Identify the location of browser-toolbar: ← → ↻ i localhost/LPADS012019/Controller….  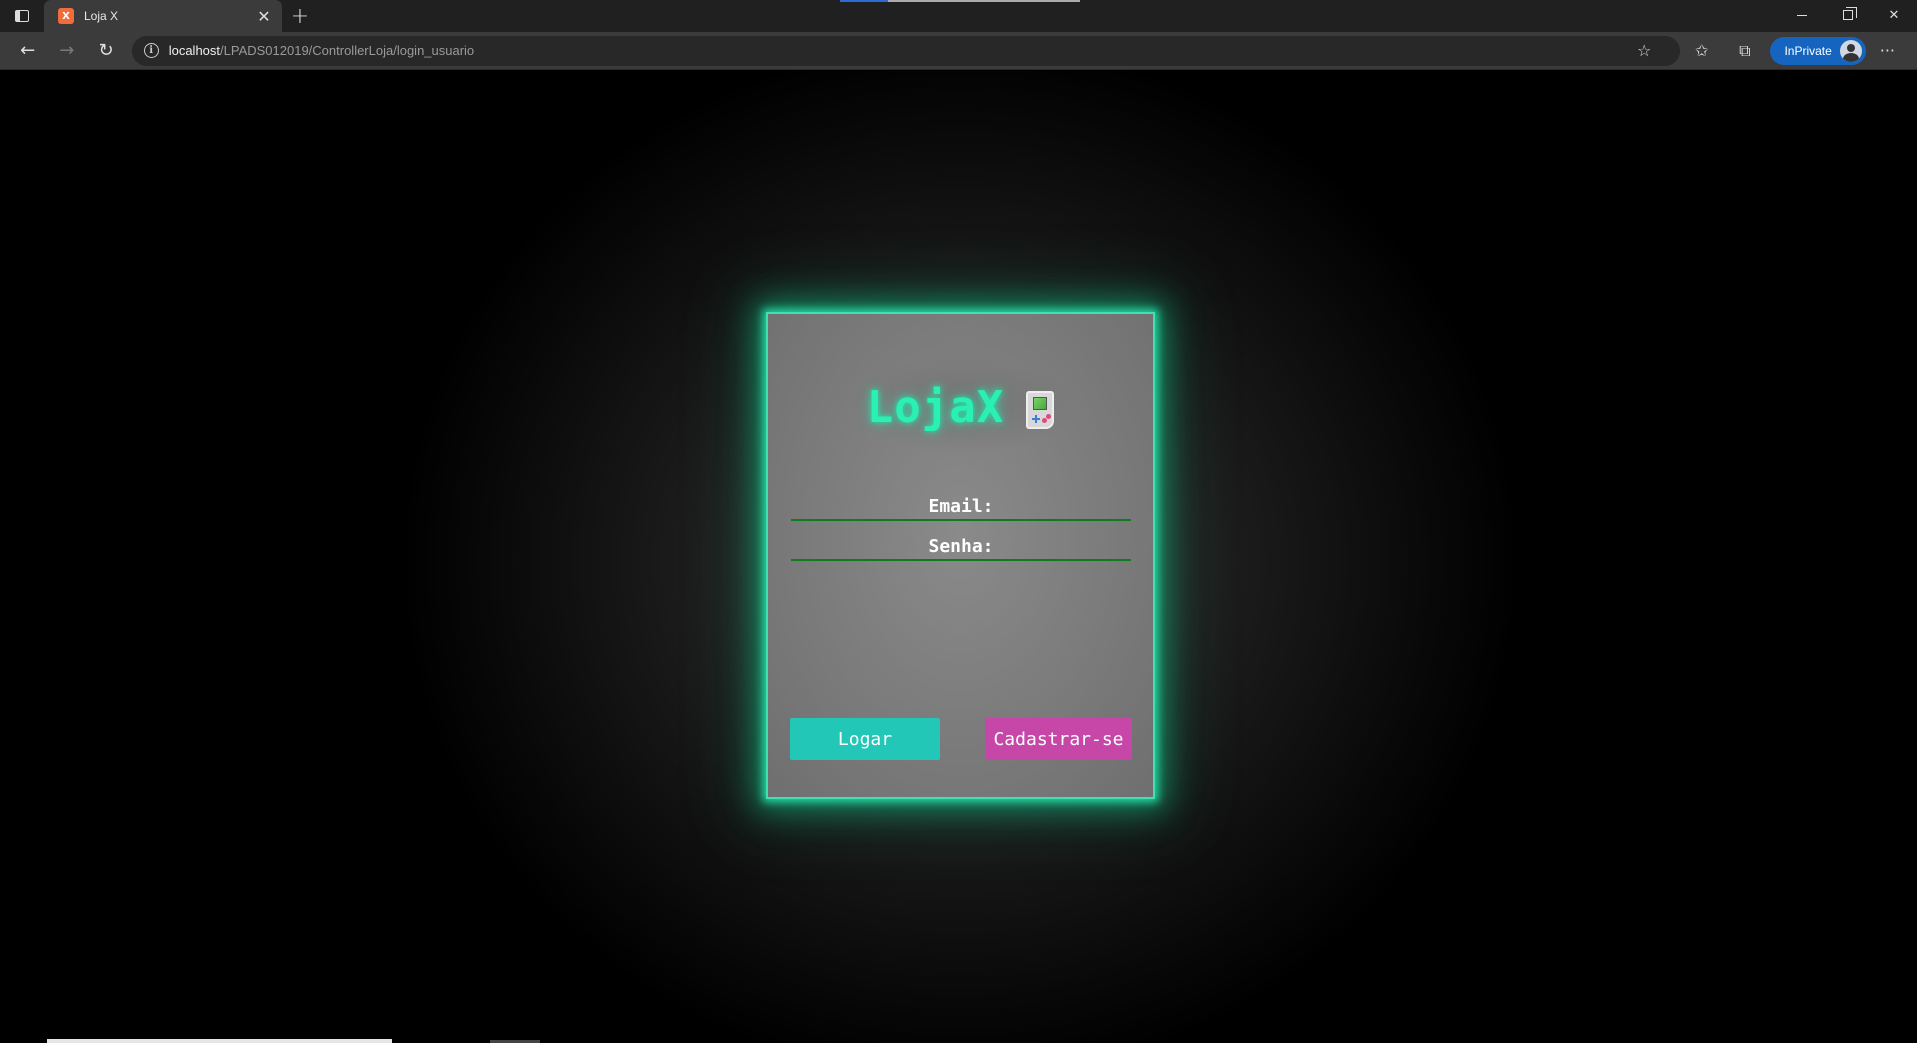
(958, 51).